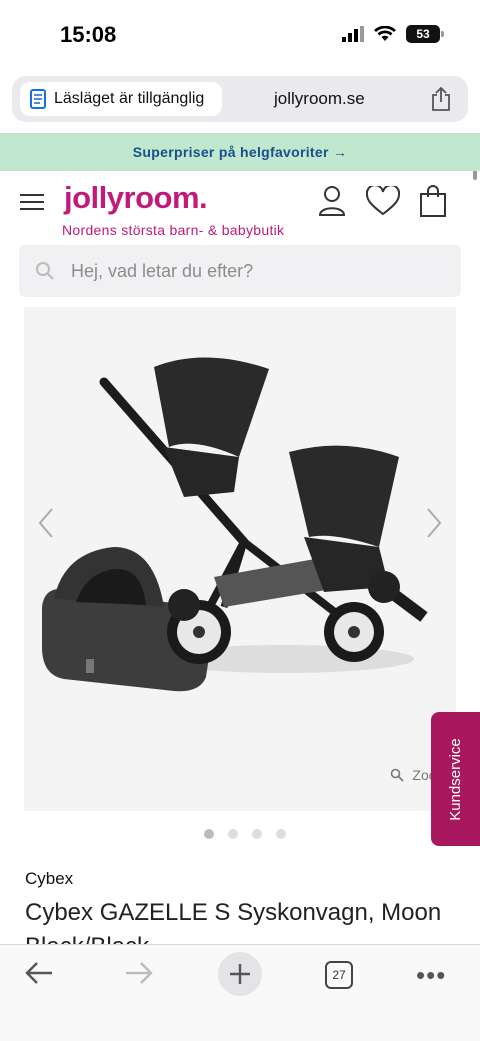 The height and width of the screenshot is (1041, 480). What do you see at coordinates (39, 973) in the screenshot?
I see `back-arrow-icon` at bounding box center [39, 973].